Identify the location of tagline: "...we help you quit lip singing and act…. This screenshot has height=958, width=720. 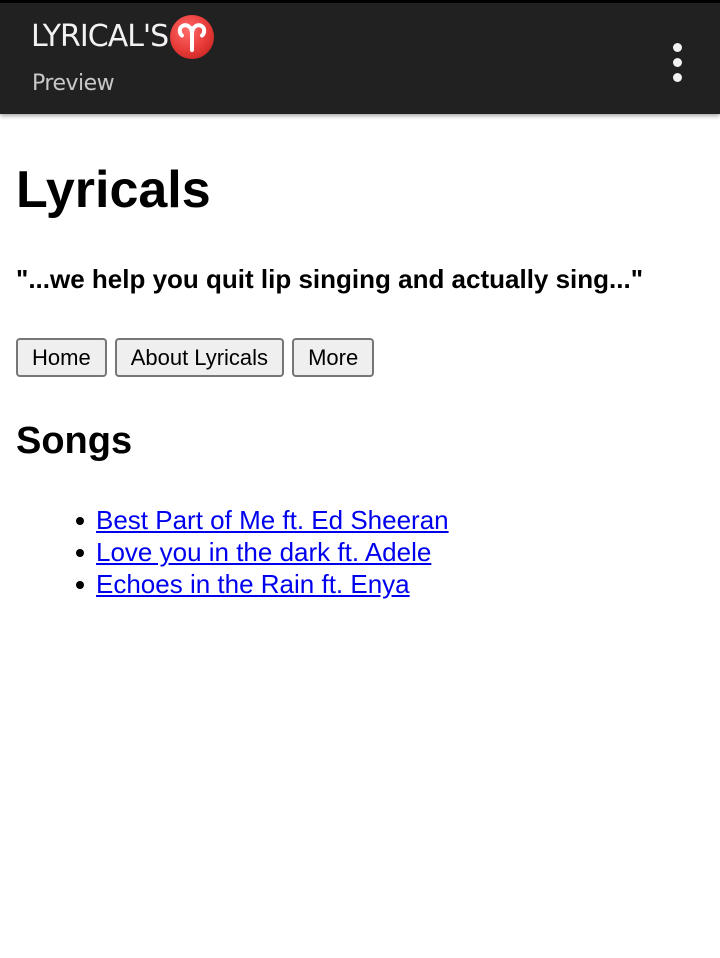
(330, 279).